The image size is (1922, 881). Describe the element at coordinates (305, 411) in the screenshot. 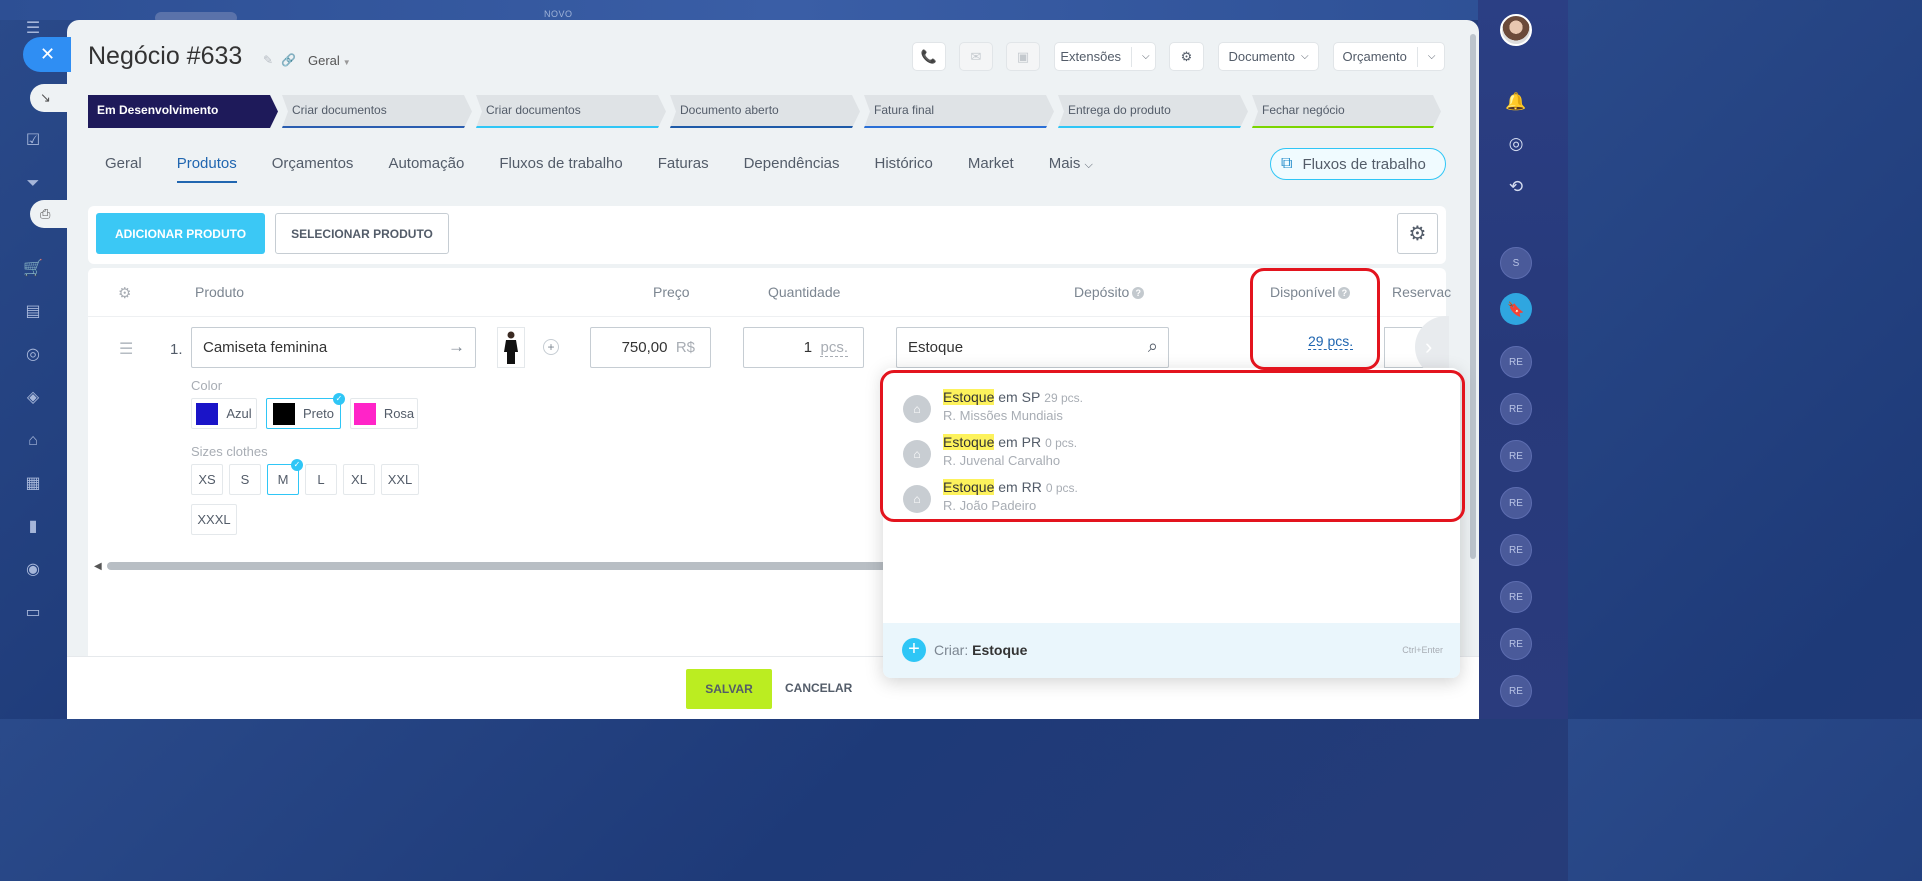

I see `color-chip: Preto ✓` at that location.